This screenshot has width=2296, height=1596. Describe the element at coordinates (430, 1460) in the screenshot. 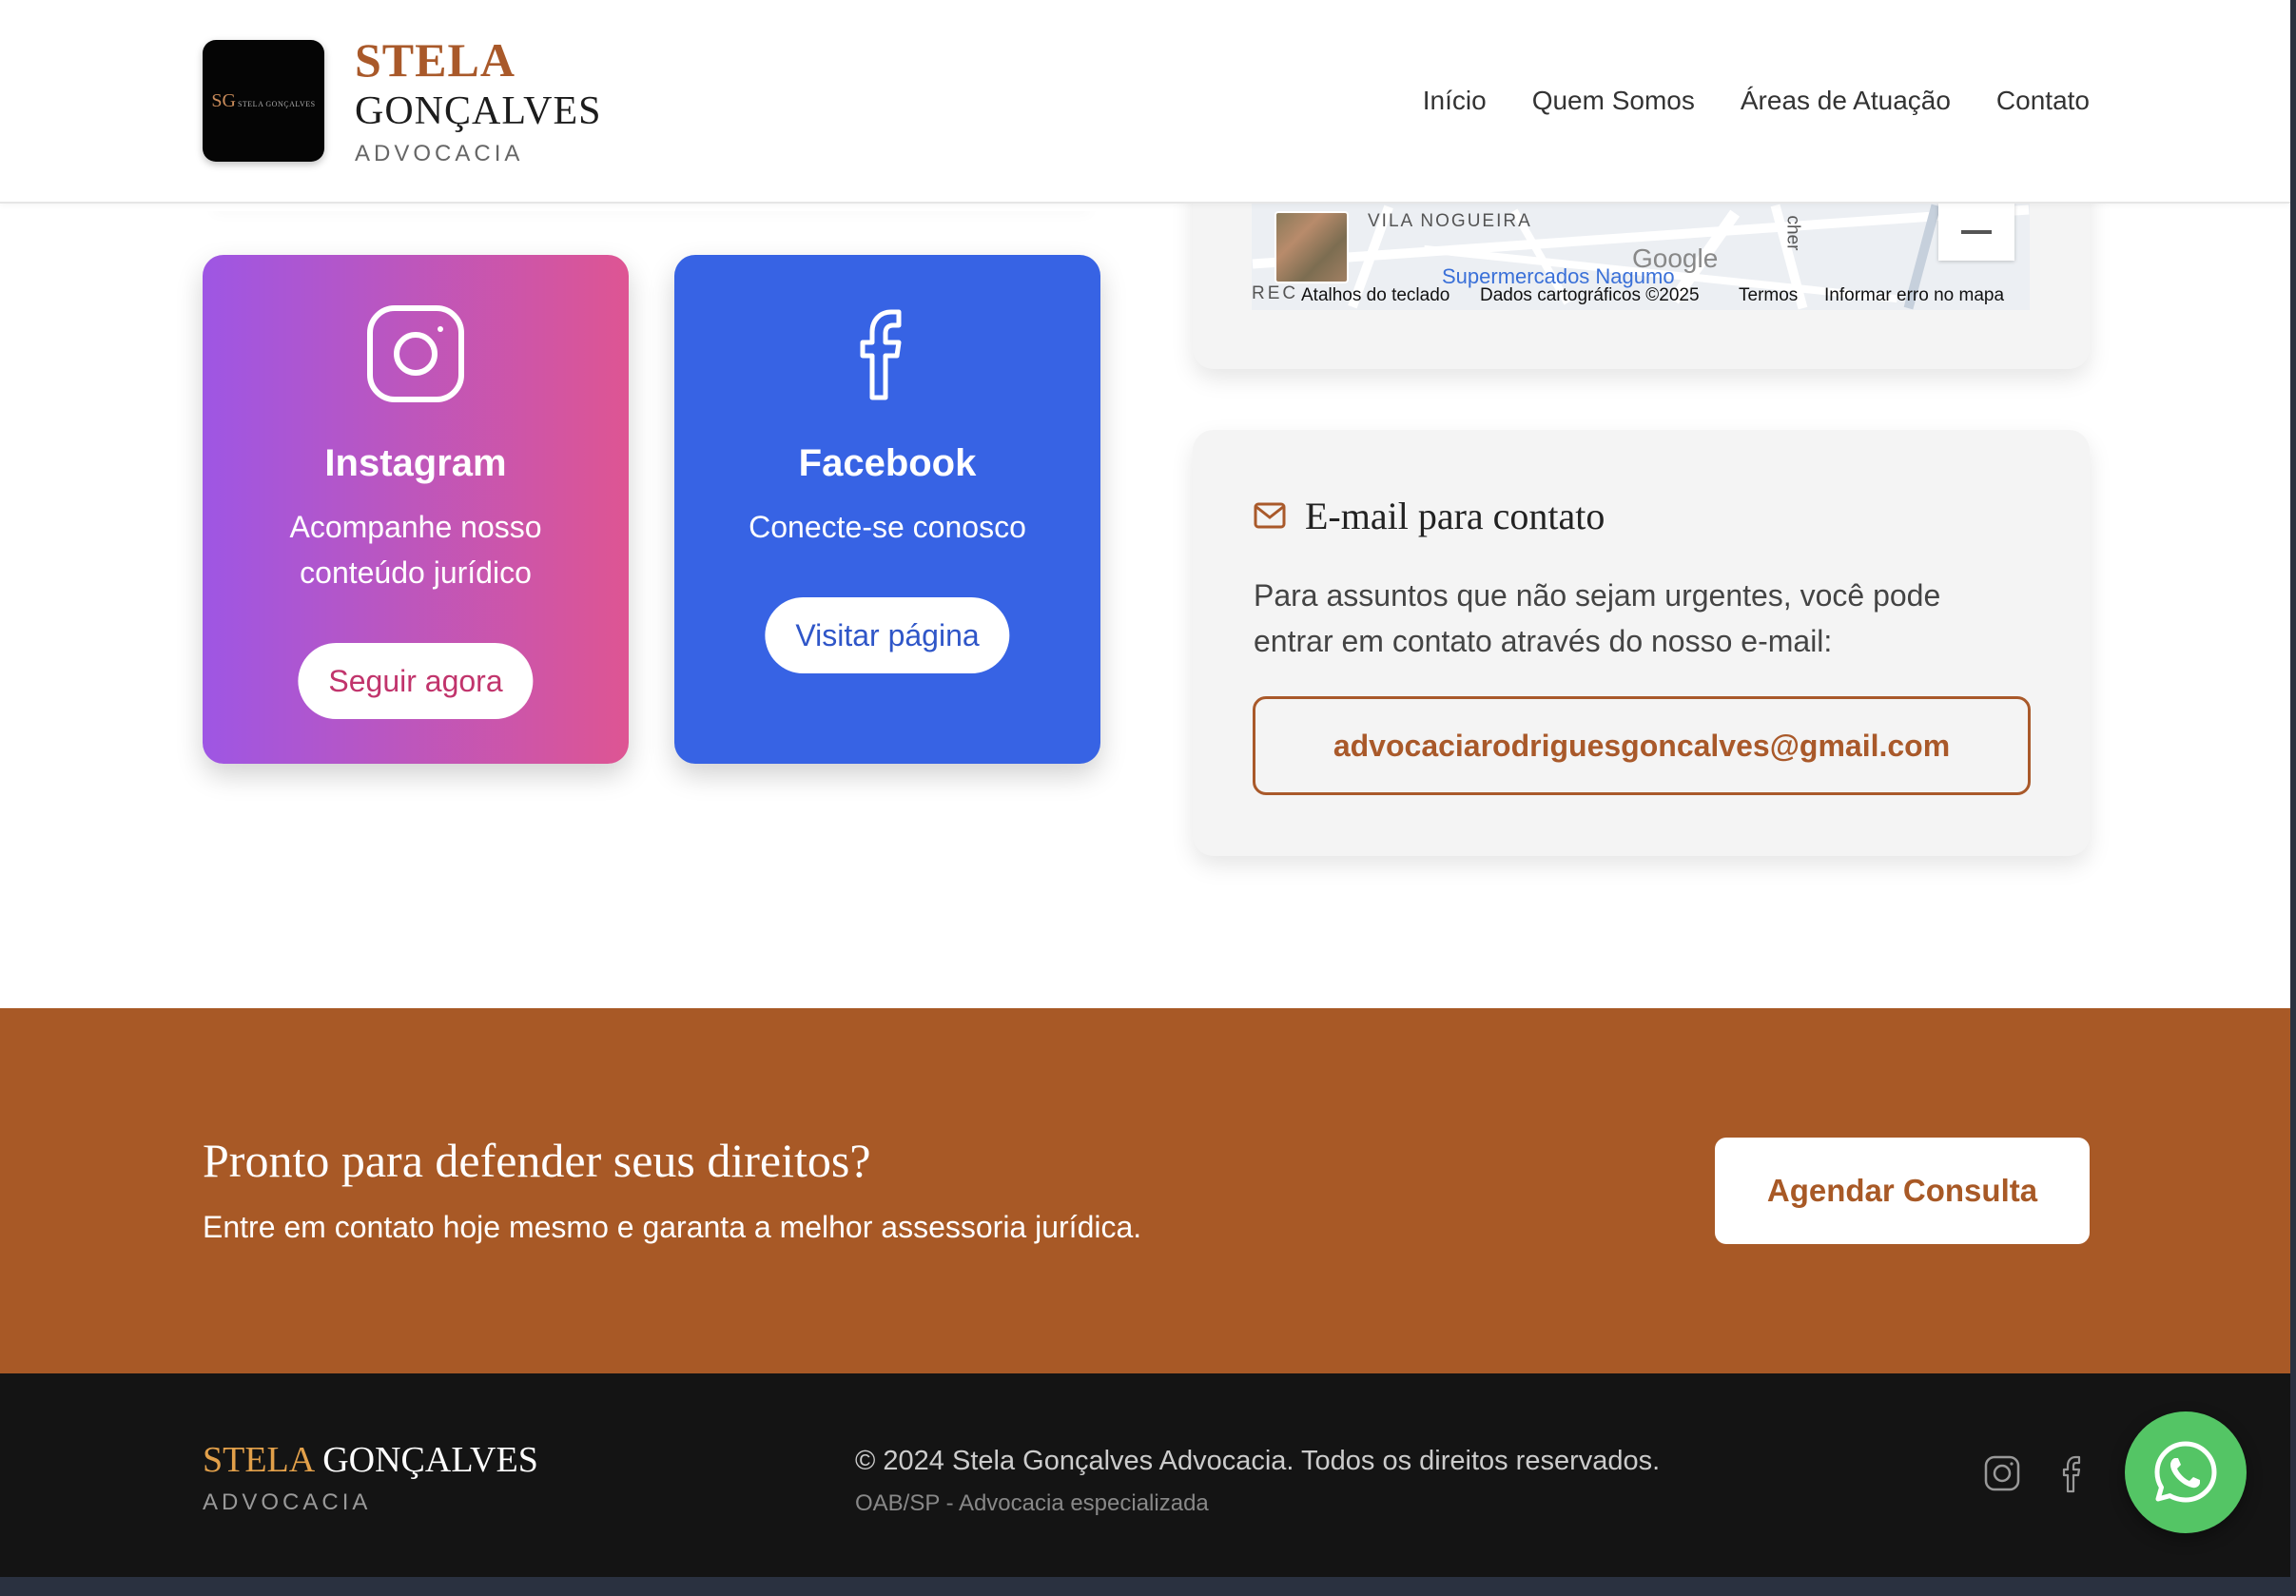

I see `footer-brand-part2: GONÇALVES` at that location.